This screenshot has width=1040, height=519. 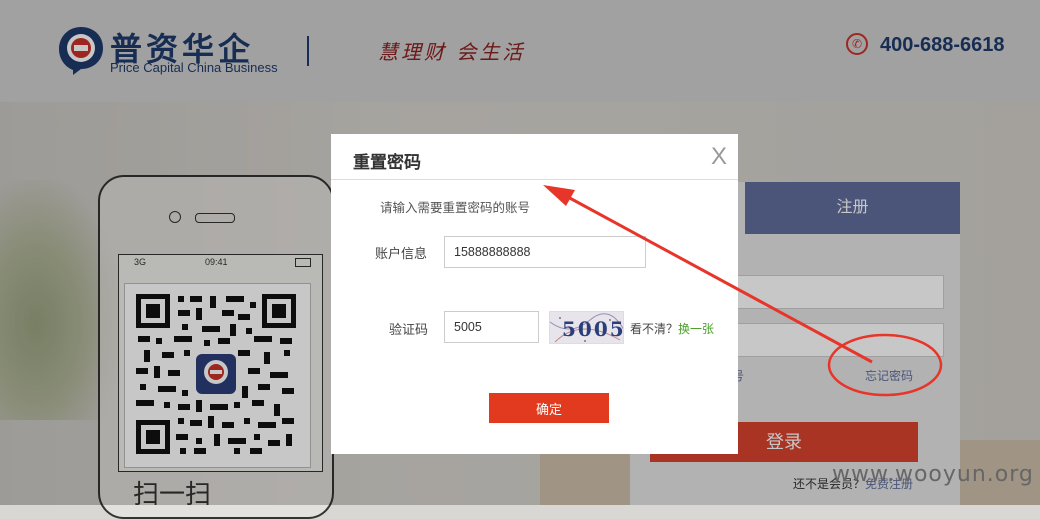 I want to click on watermark: www.wooyun.org, so click(x=933, y=474).